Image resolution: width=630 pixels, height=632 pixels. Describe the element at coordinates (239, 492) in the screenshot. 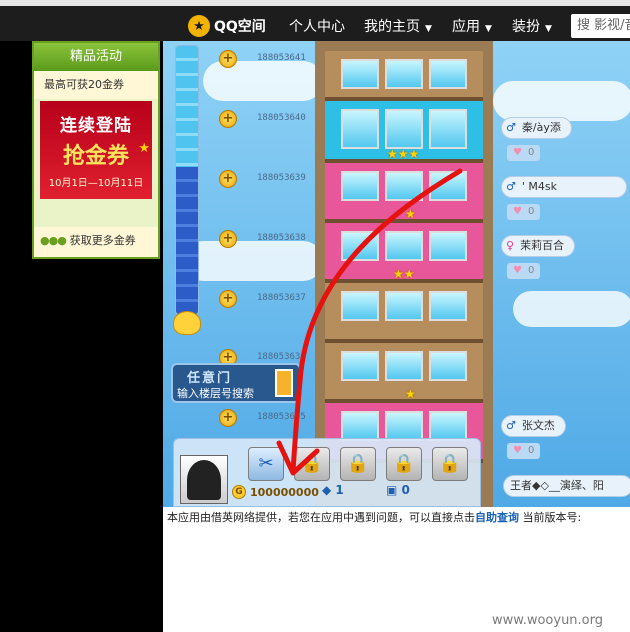

I see `gold-coin-icon: G` at that location.